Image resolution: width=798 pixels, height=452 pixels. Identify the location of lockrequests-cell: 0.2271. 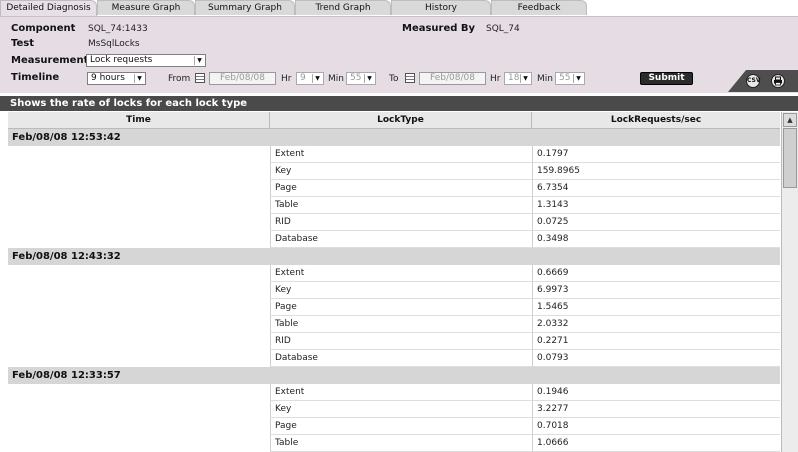
(656, 341).